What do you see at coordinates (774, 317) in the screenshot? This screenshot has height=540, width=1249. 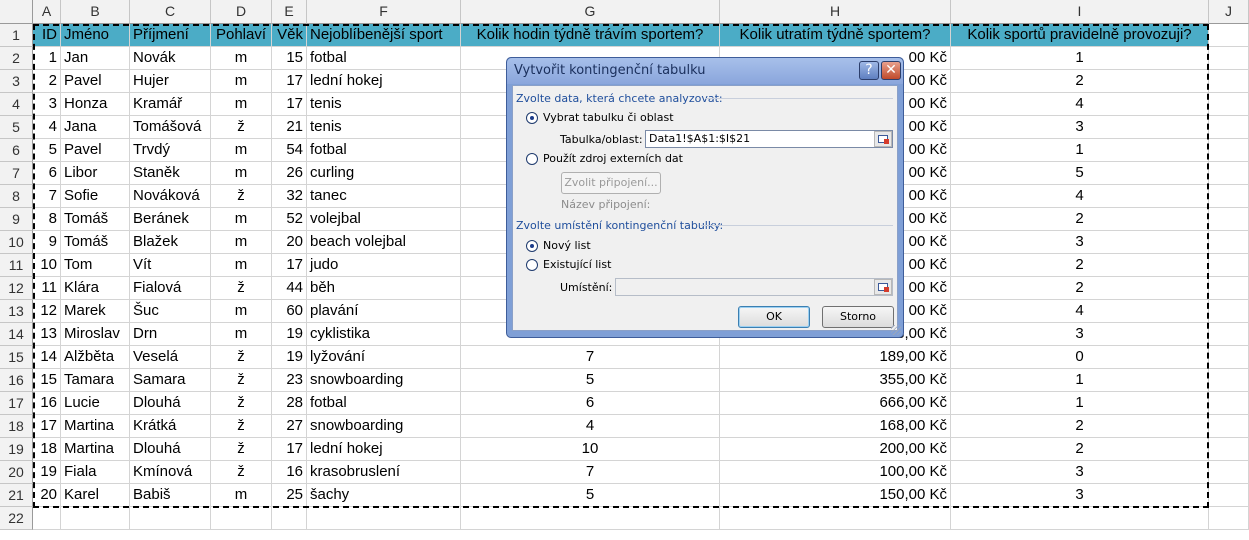 I see `ok-button: OK` at bounding box center [774, 317].